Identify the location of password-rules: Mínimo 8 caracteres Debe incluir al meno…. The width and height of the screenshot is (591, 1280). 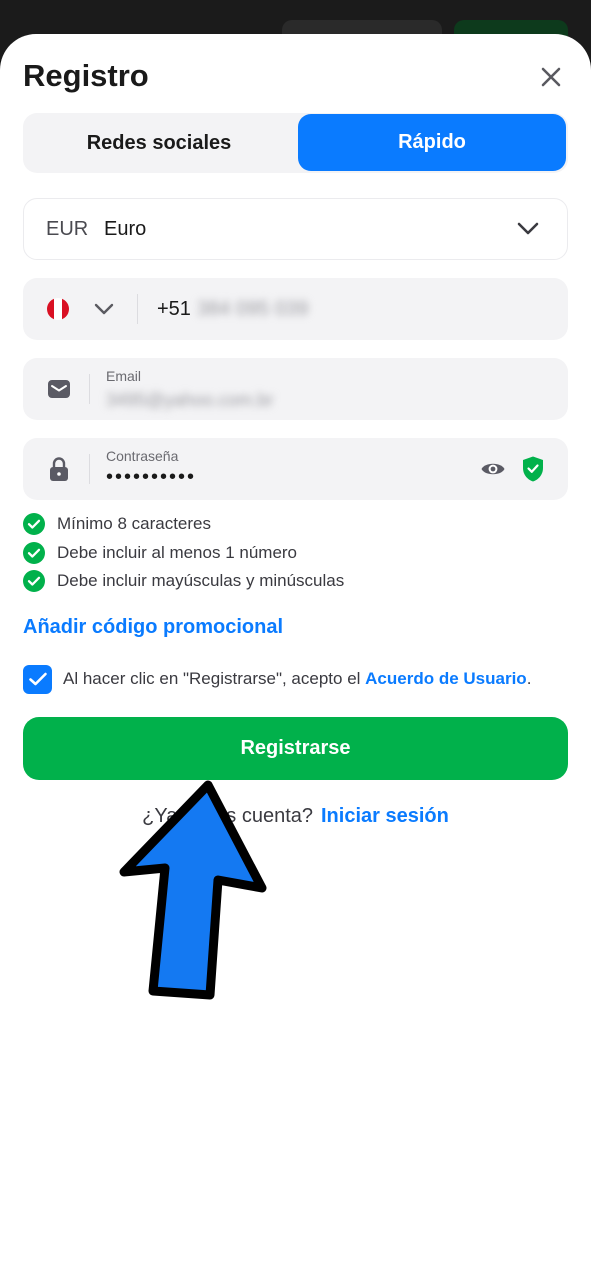
(183, 553).